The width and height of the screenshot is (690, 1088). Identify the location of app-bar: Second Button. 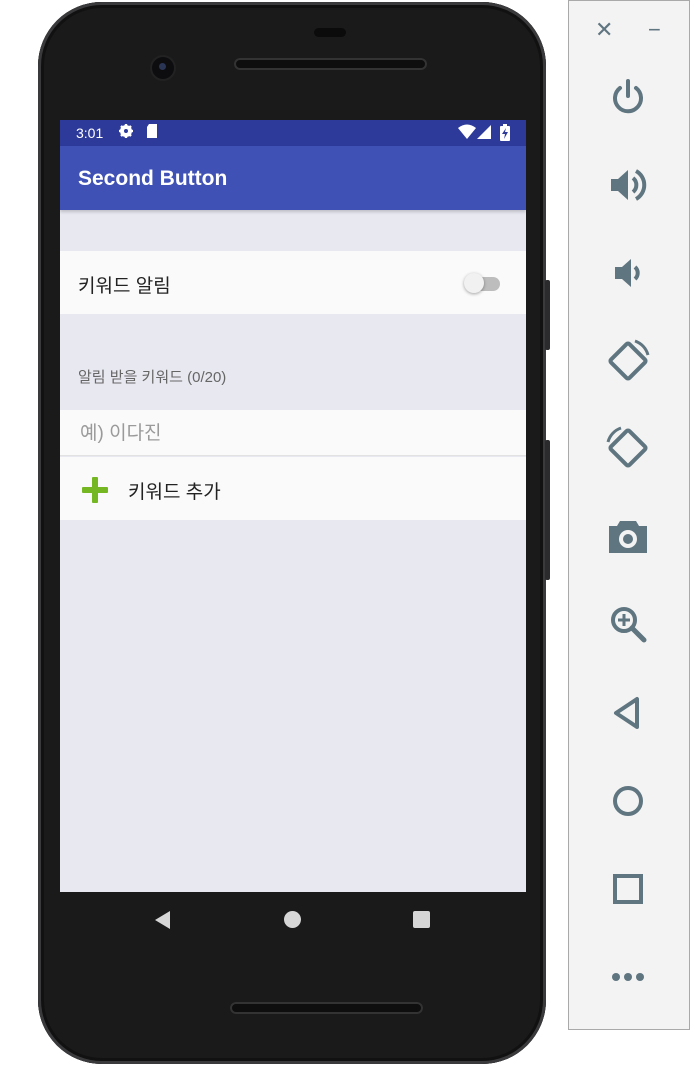
(293, 178).